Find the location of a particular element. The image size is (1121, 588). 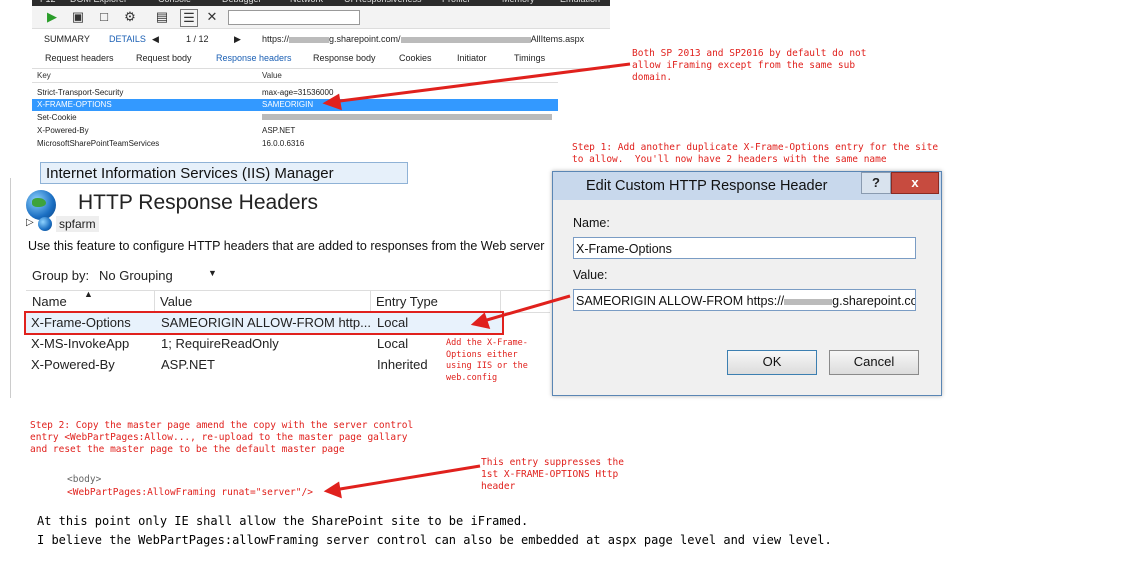

arrow-suppress is located at coordinates (407, 478).